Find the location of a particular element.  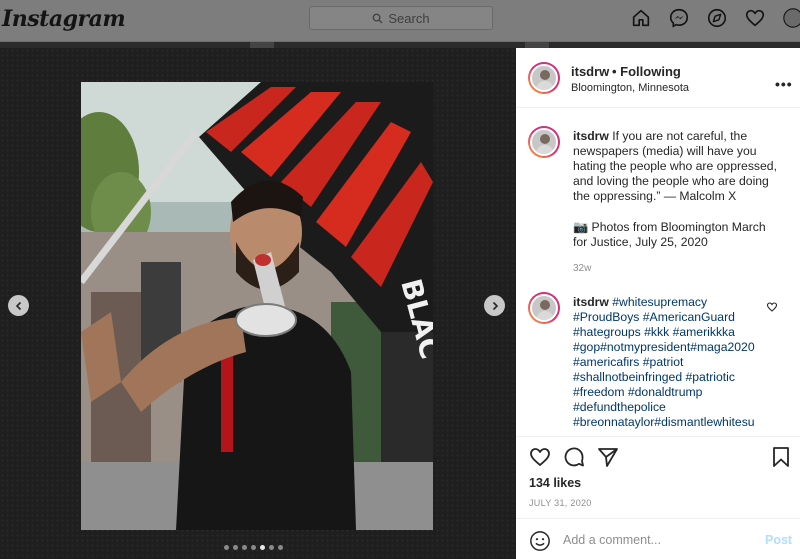

post-date: JULY 31, 2020 is located at coordinates (560, 503).